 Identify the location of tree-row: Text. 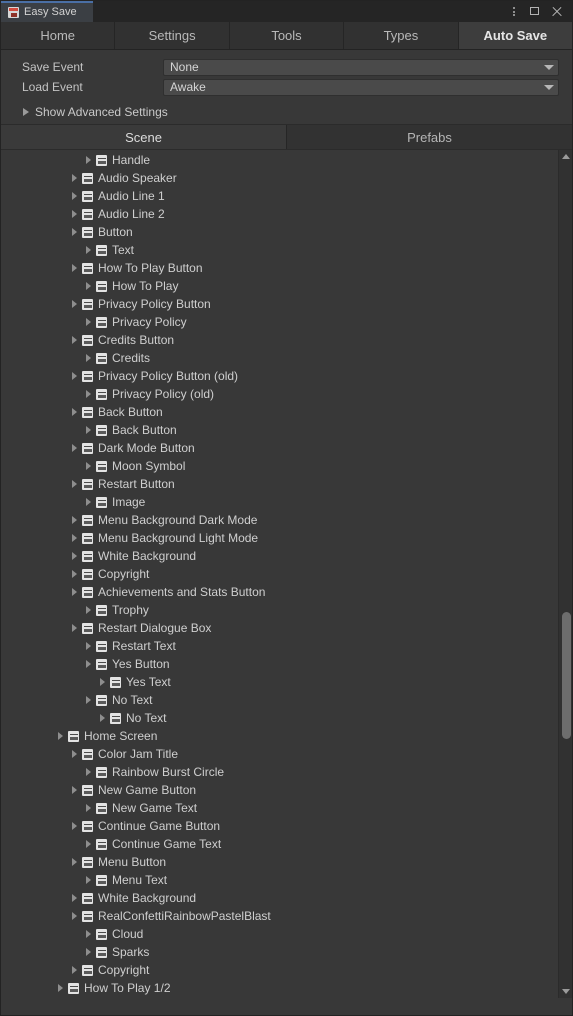
(279, 250).